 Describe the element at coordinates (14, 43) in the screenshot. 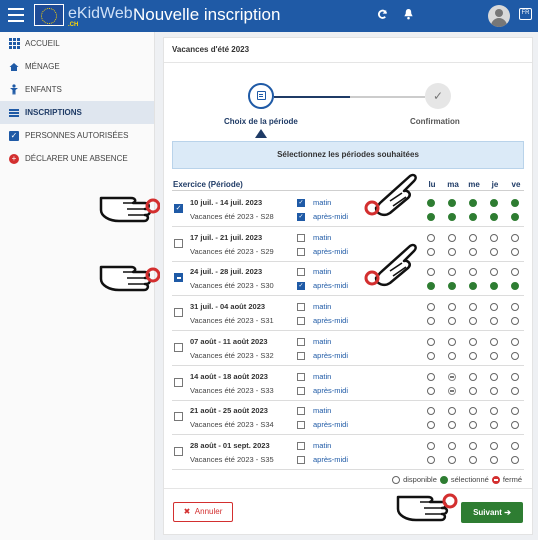

I see `home-grid-icon` at that location.